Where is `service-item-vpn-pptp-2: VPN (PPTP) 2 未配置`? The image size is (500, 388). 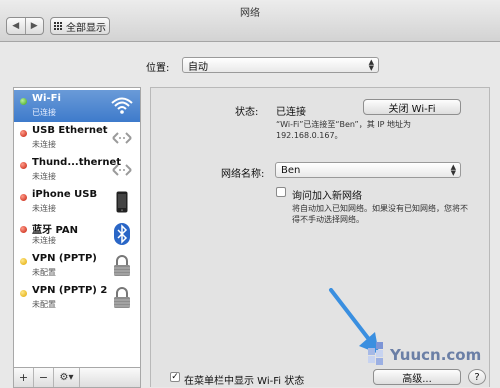 service-item-vpn-pptp-2: VPN (PPTP) 2 未配置 is located at coordinates (77, 298).